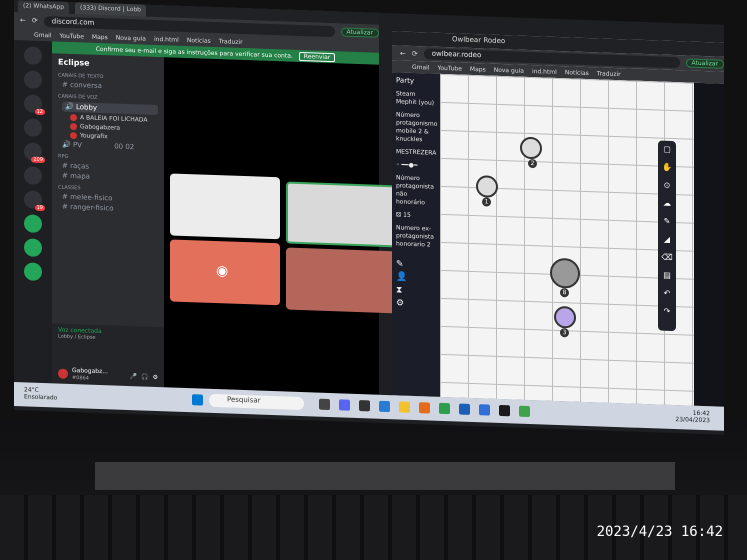 The image size is (747, 560). Describe the element at coordinates (110, 208) in the screenshot. I see `channel-ranger-fisico: # ranger-fisico` at that location.